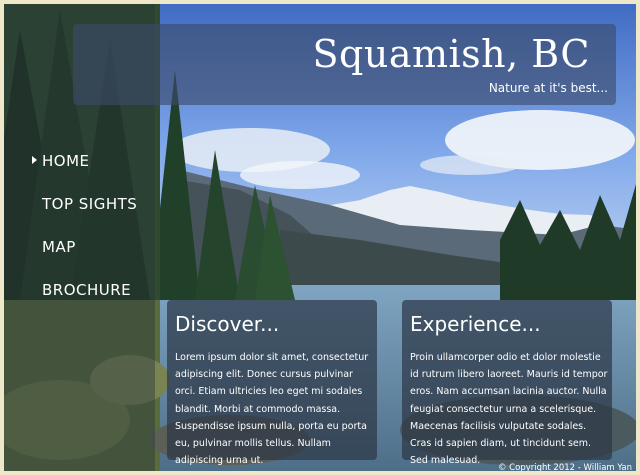 The image size is (640, 475). I want to click on nav-item-label: HOME, so click(66, 161).